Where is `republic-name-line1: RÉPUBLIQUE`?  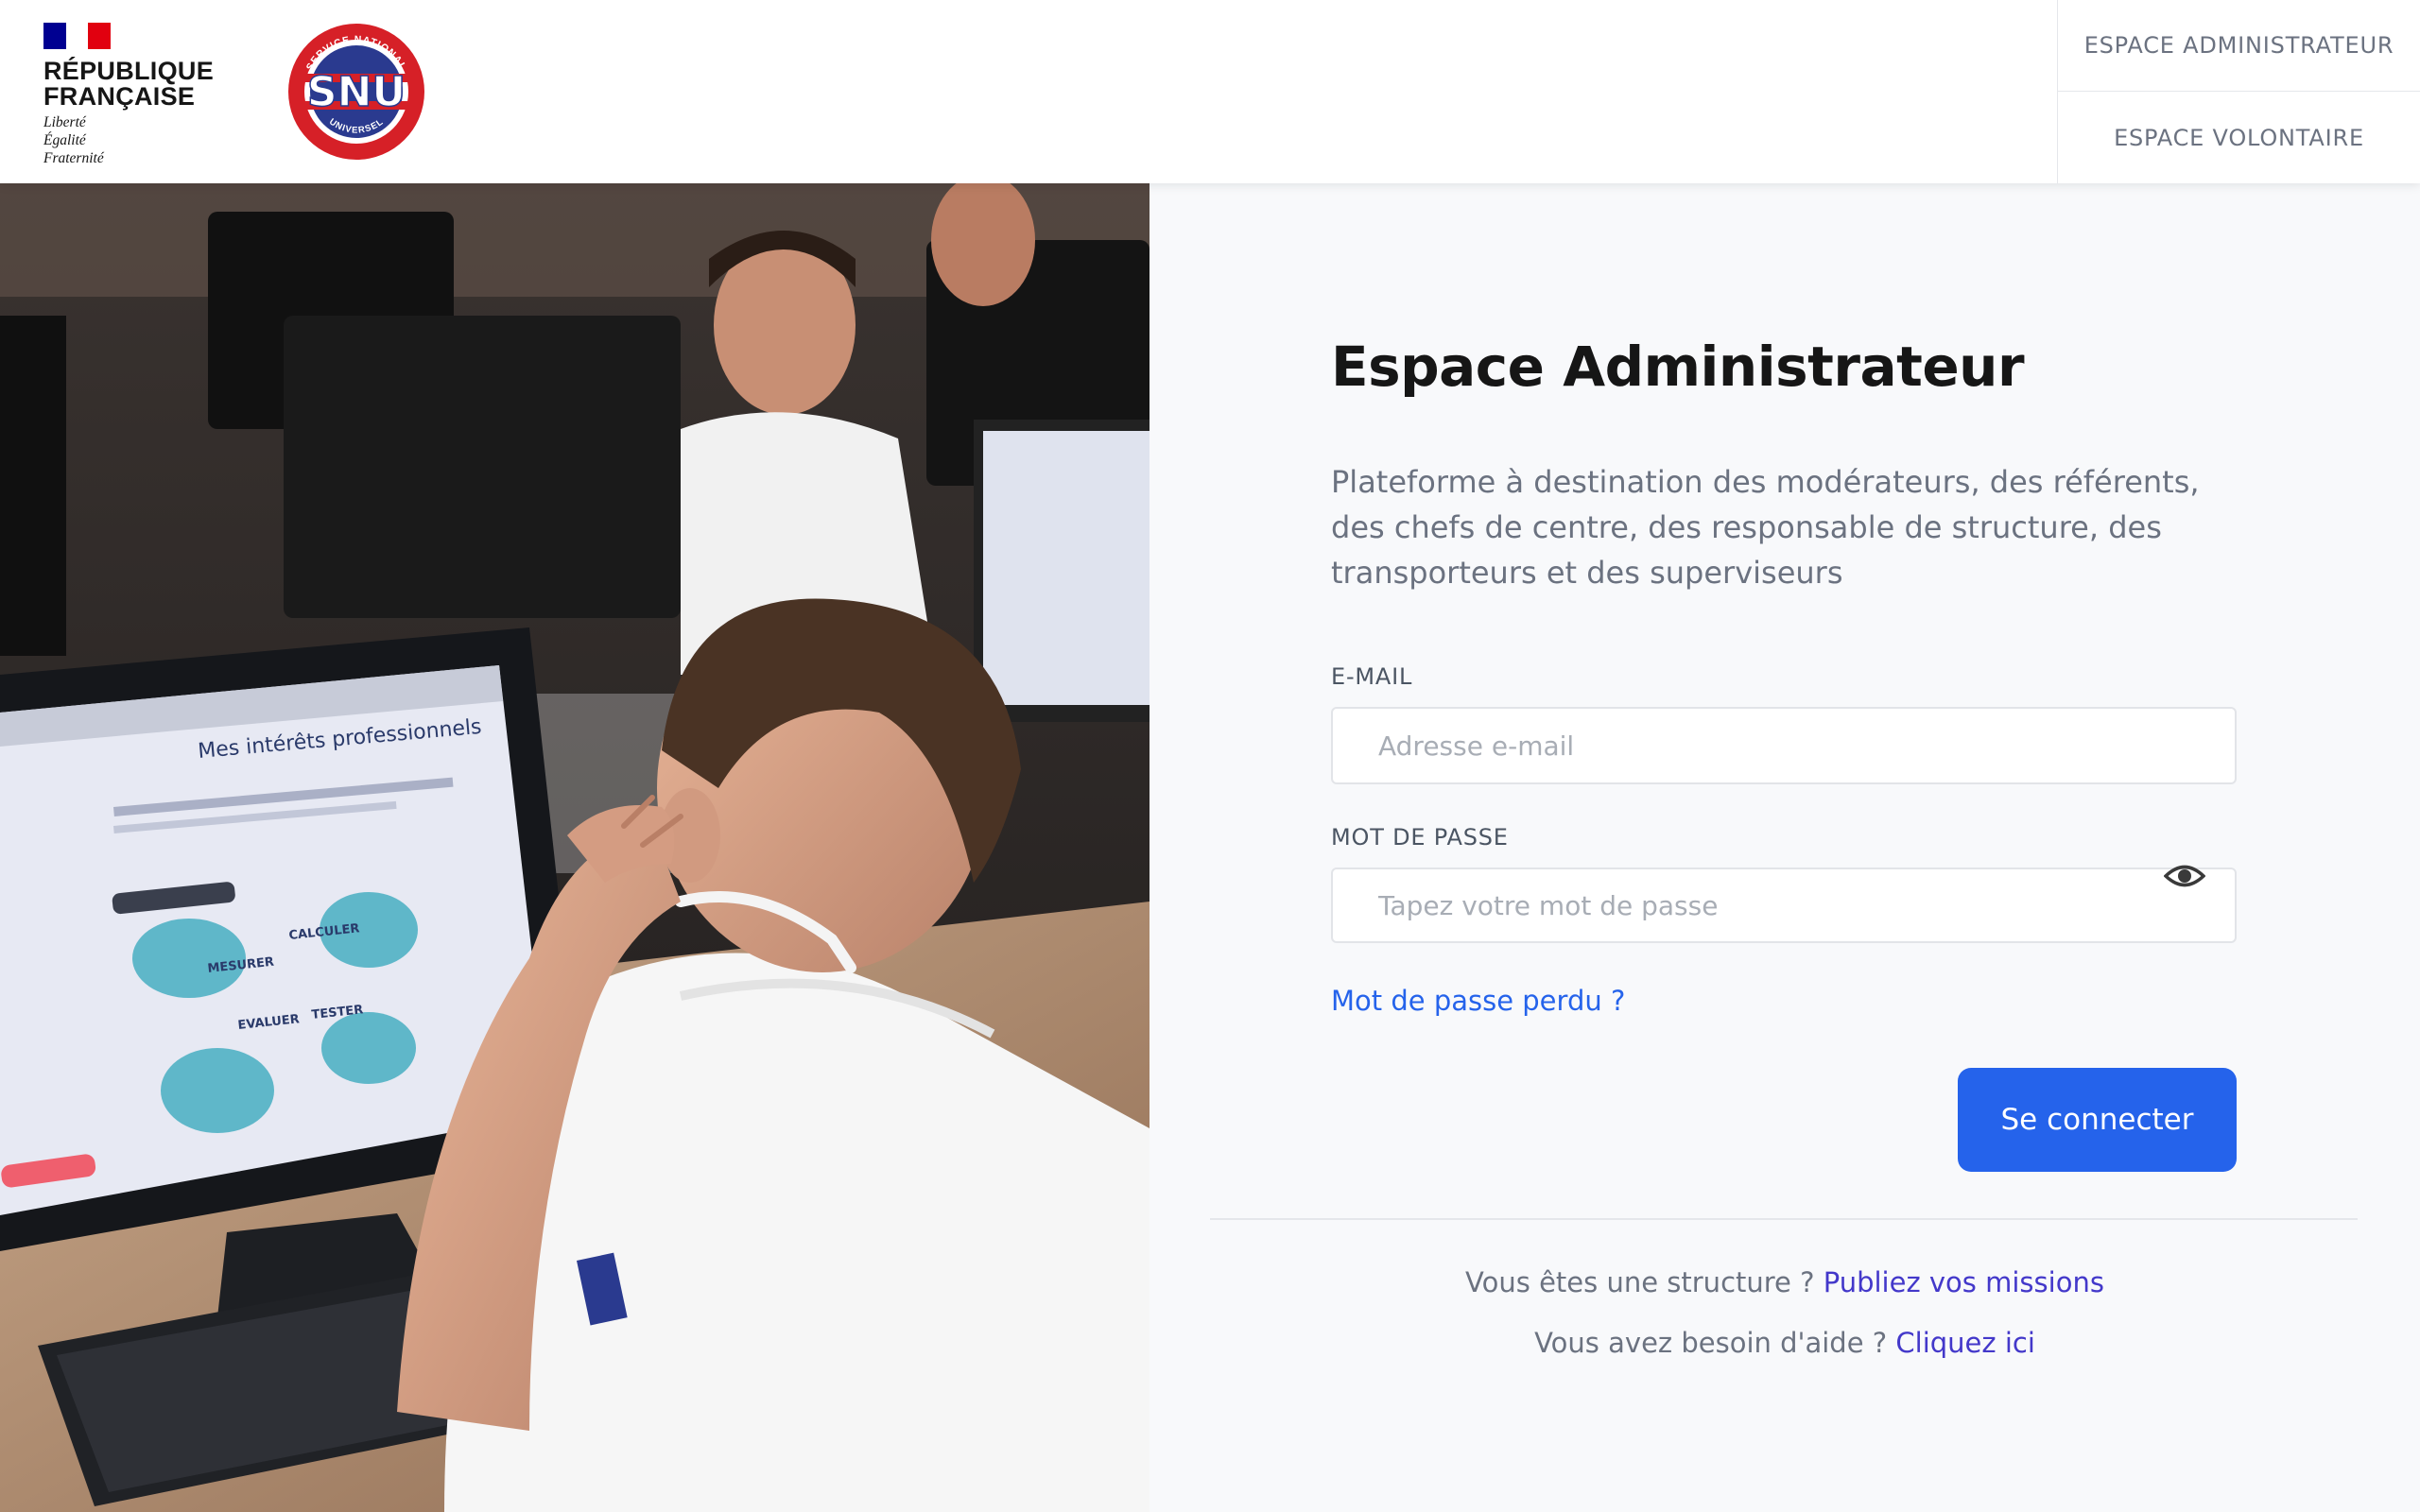 republic-name-line1: RÉPUBLIQUE is located at coordinates (129, 71).